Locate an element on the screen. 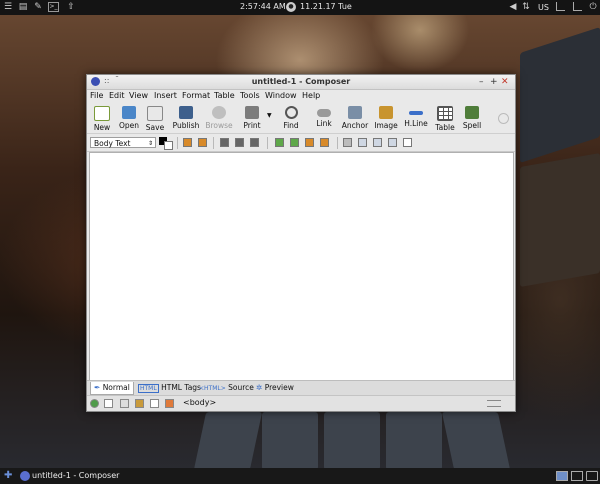  up-arrow-icon: ⇧ is located at coordinates (71, 7).